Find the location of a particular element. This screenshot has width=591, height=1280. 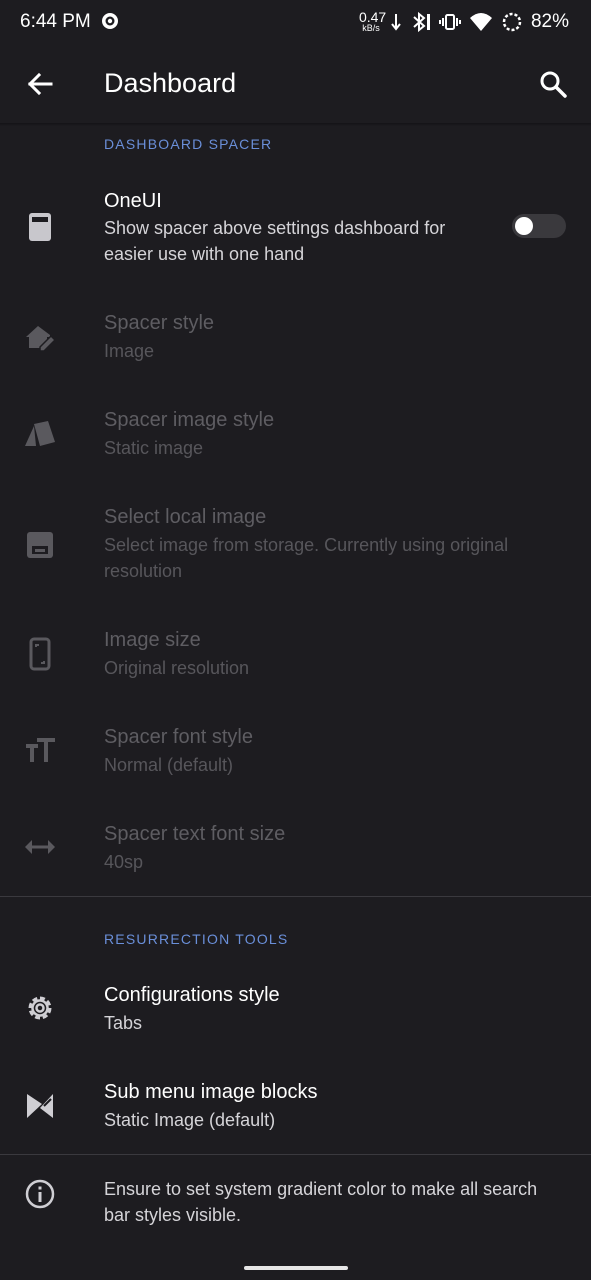

wallpaper-icon is located at coordinates (40, 545).